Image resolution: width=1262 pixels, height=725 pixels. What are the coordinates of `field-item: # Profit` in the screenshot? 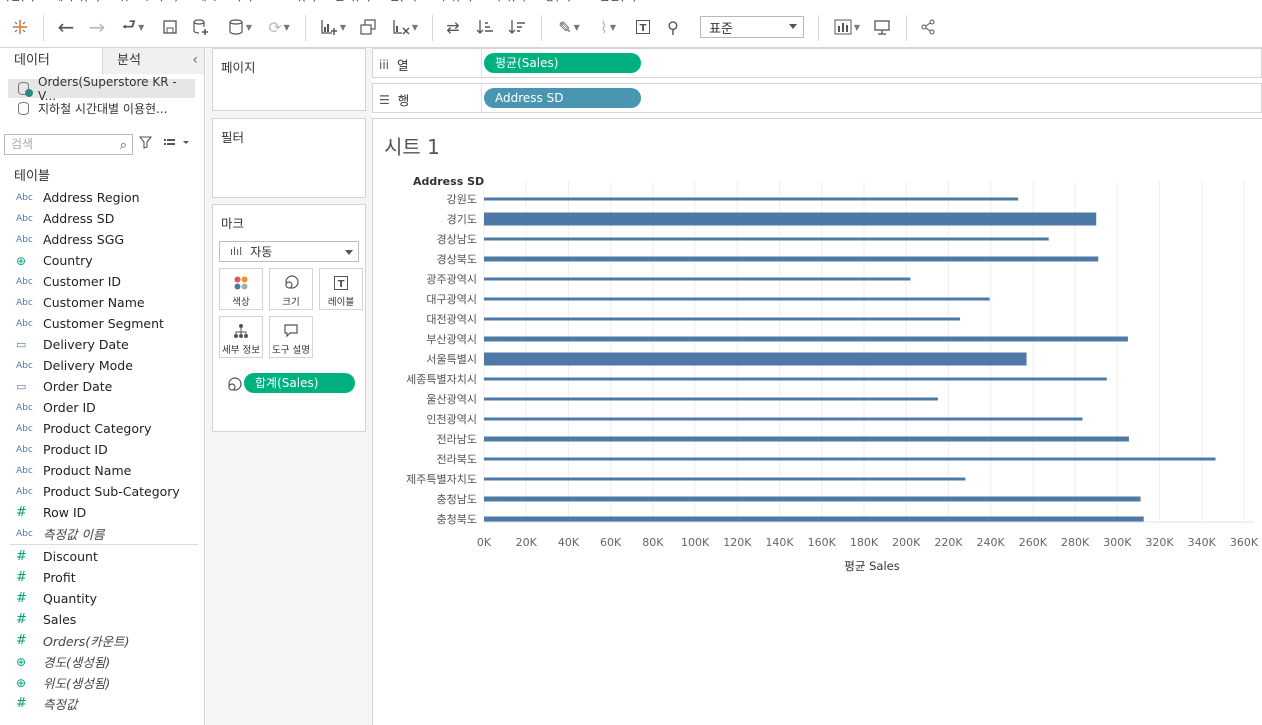 It's located at (102, 577).